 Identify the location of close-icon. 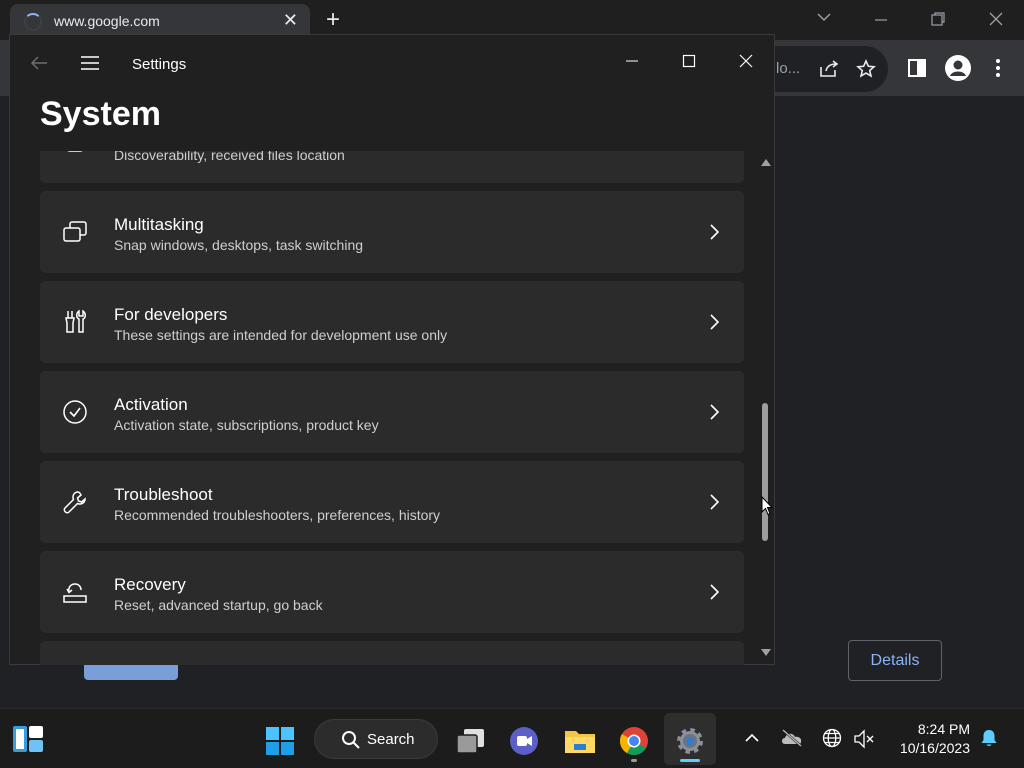
(746, 61).